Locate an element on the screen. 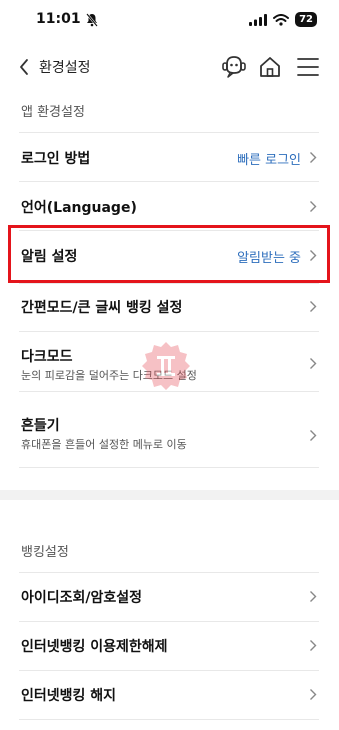  signal-icon is located at coordinates (258, 19).